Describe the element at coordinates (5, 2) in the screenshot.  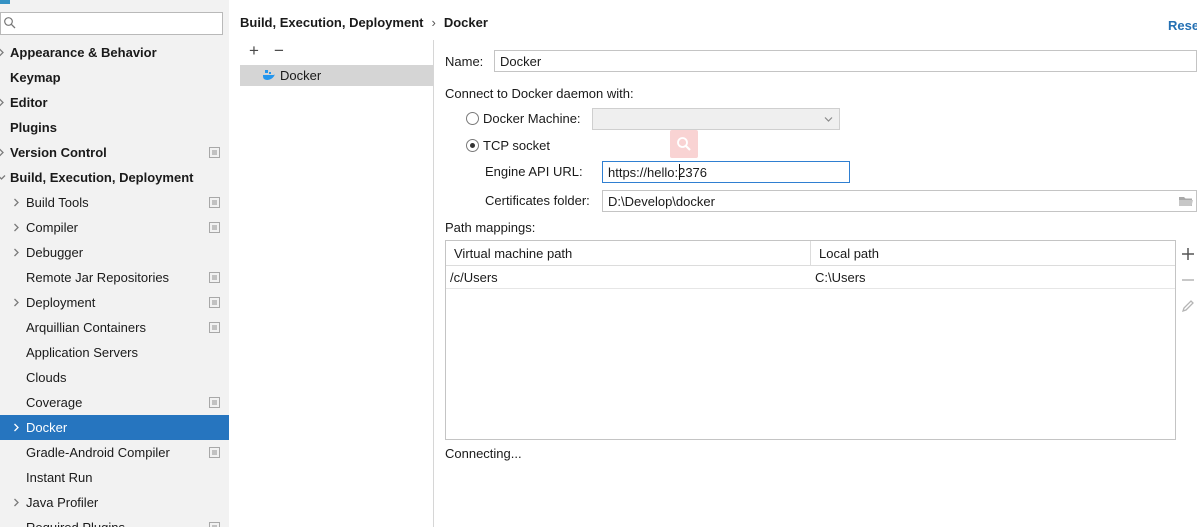
I see `title-strip` at that location.